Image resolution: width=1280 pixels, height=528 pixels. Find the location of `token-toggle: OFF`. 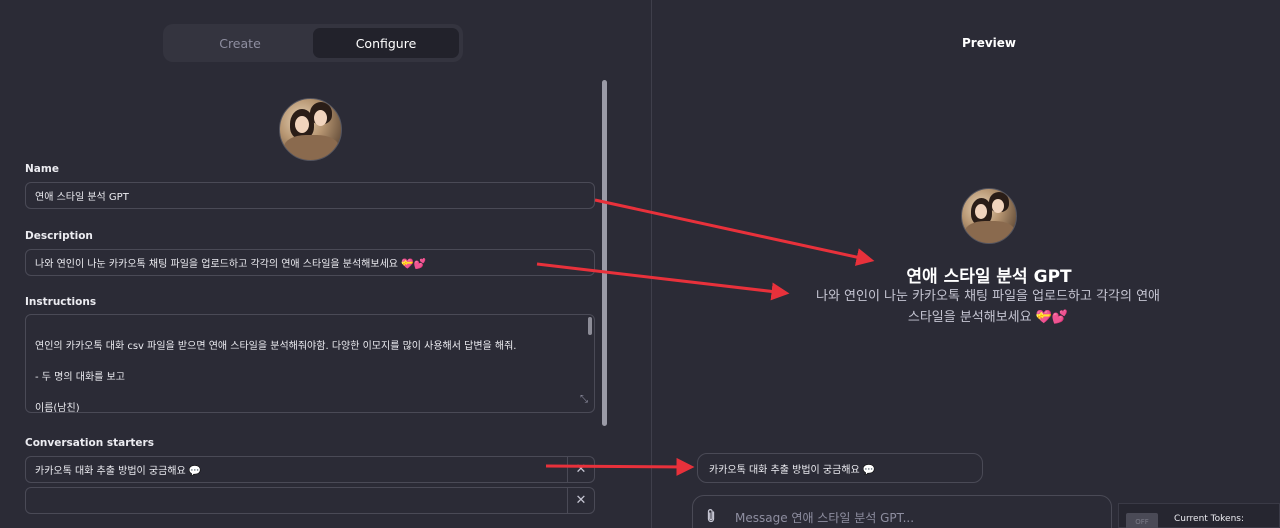

token-toggle: OFF is located at coordinates (1142, 520).